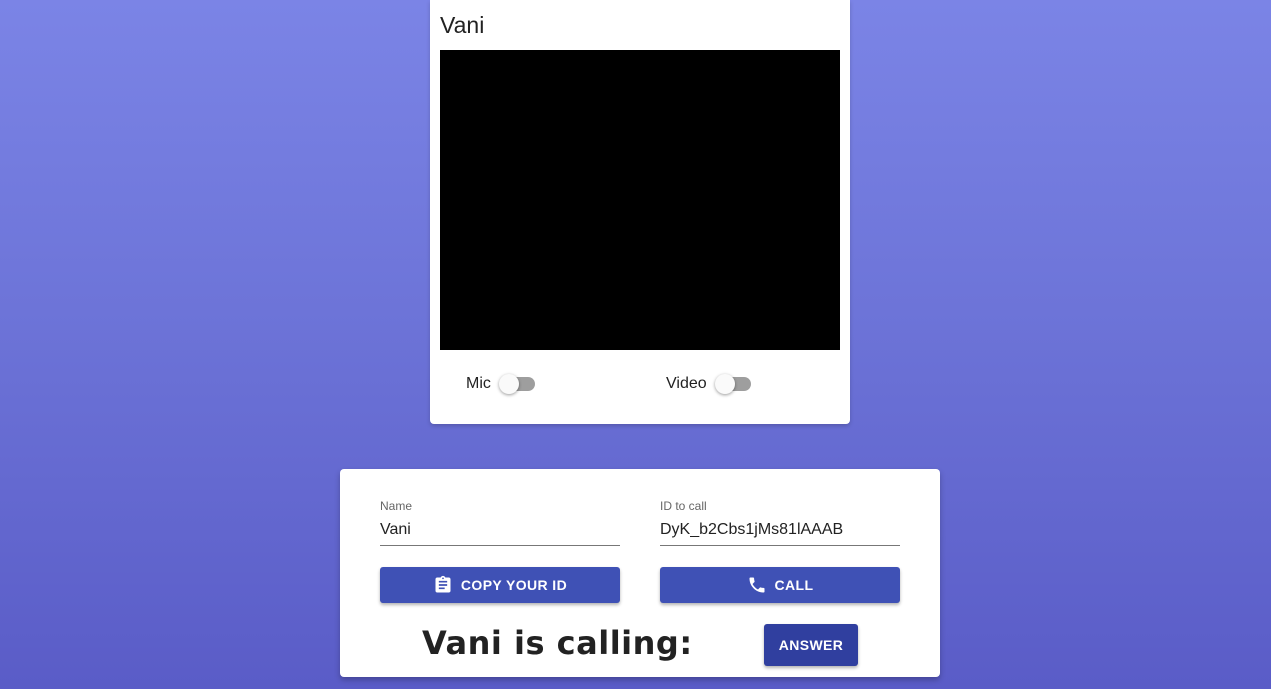 The width and height of the screenshot is (1271, 689). I want to click on name-input, so click(500, 533).